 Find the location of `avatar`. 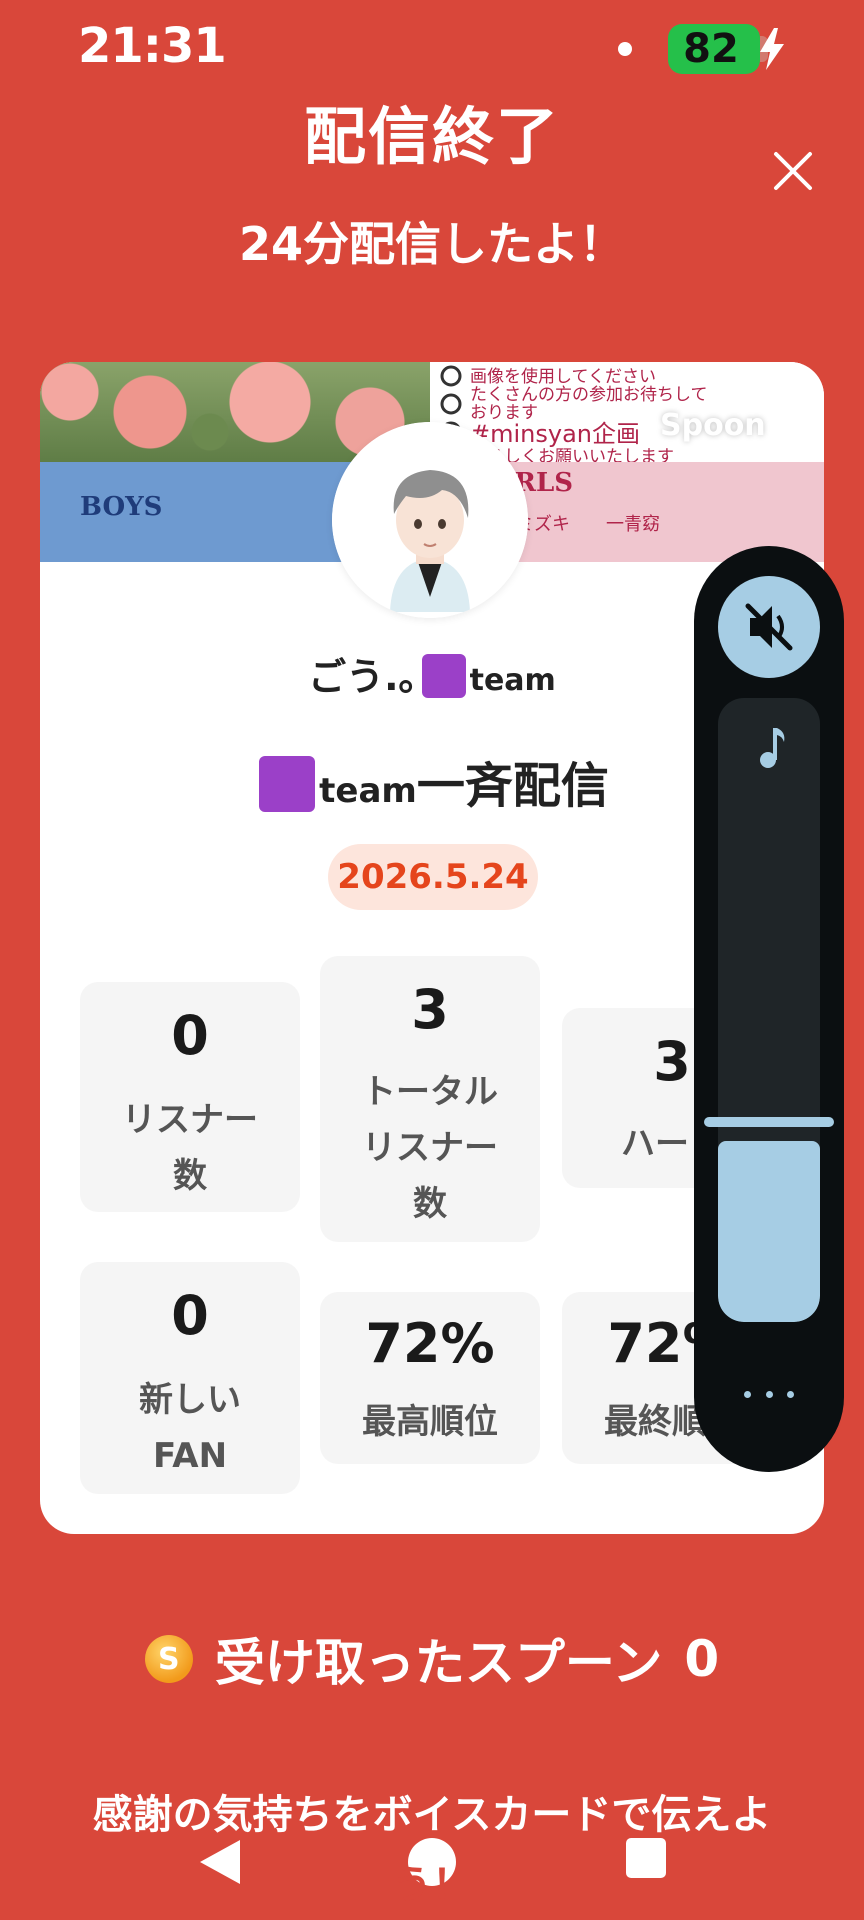

avatar is located at coordinates (430, 520).